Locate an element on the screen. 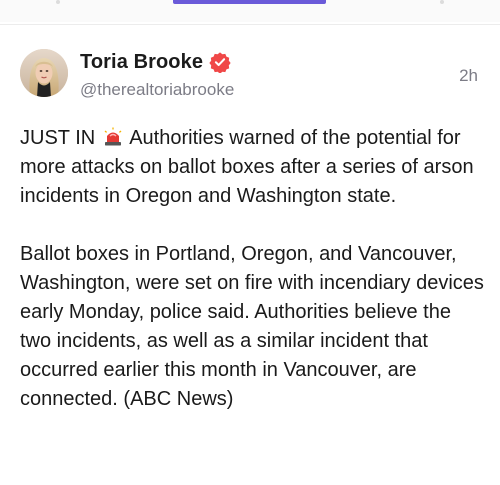  avatar is located at coordinates (44, 73).